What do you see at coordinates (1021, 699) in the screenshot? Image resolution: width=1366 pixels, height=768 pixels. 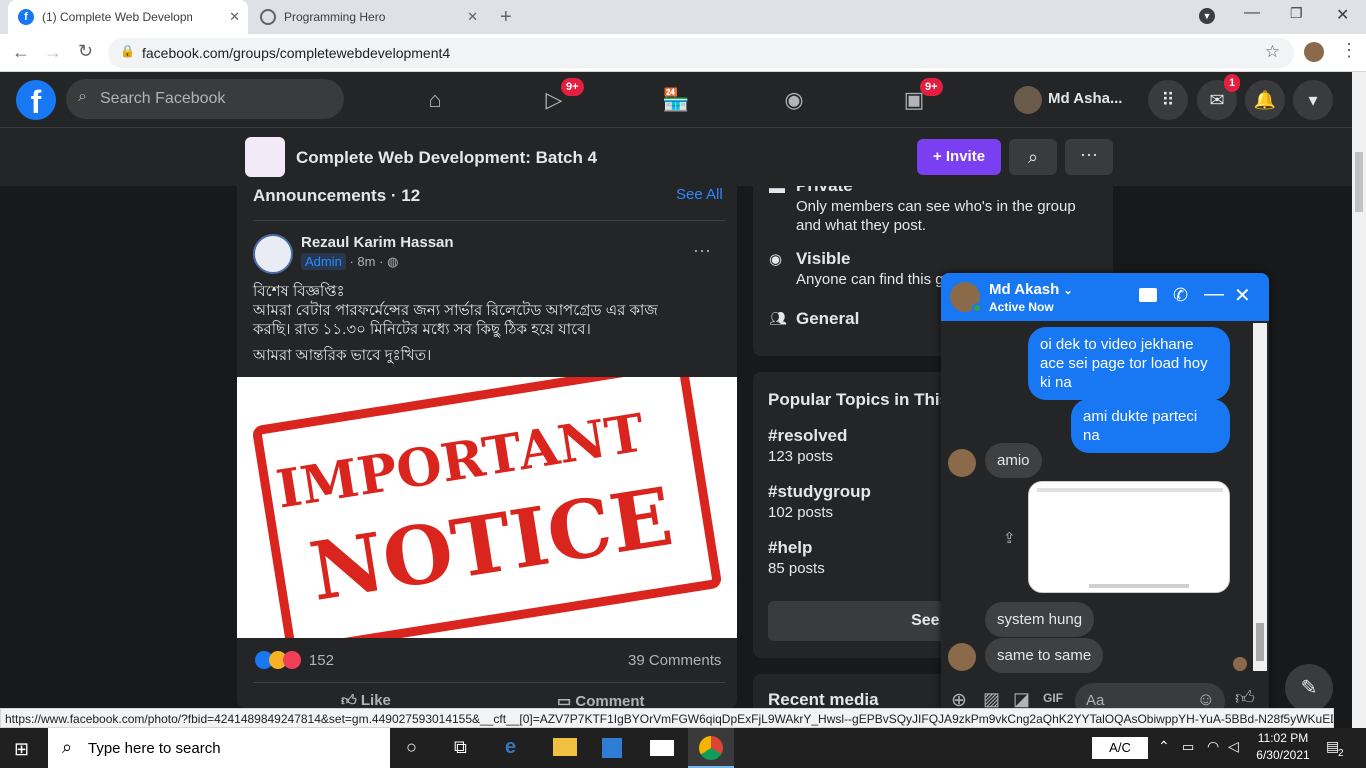 I see `sticker-icon: ◪` at bounding box center [1021, 699].